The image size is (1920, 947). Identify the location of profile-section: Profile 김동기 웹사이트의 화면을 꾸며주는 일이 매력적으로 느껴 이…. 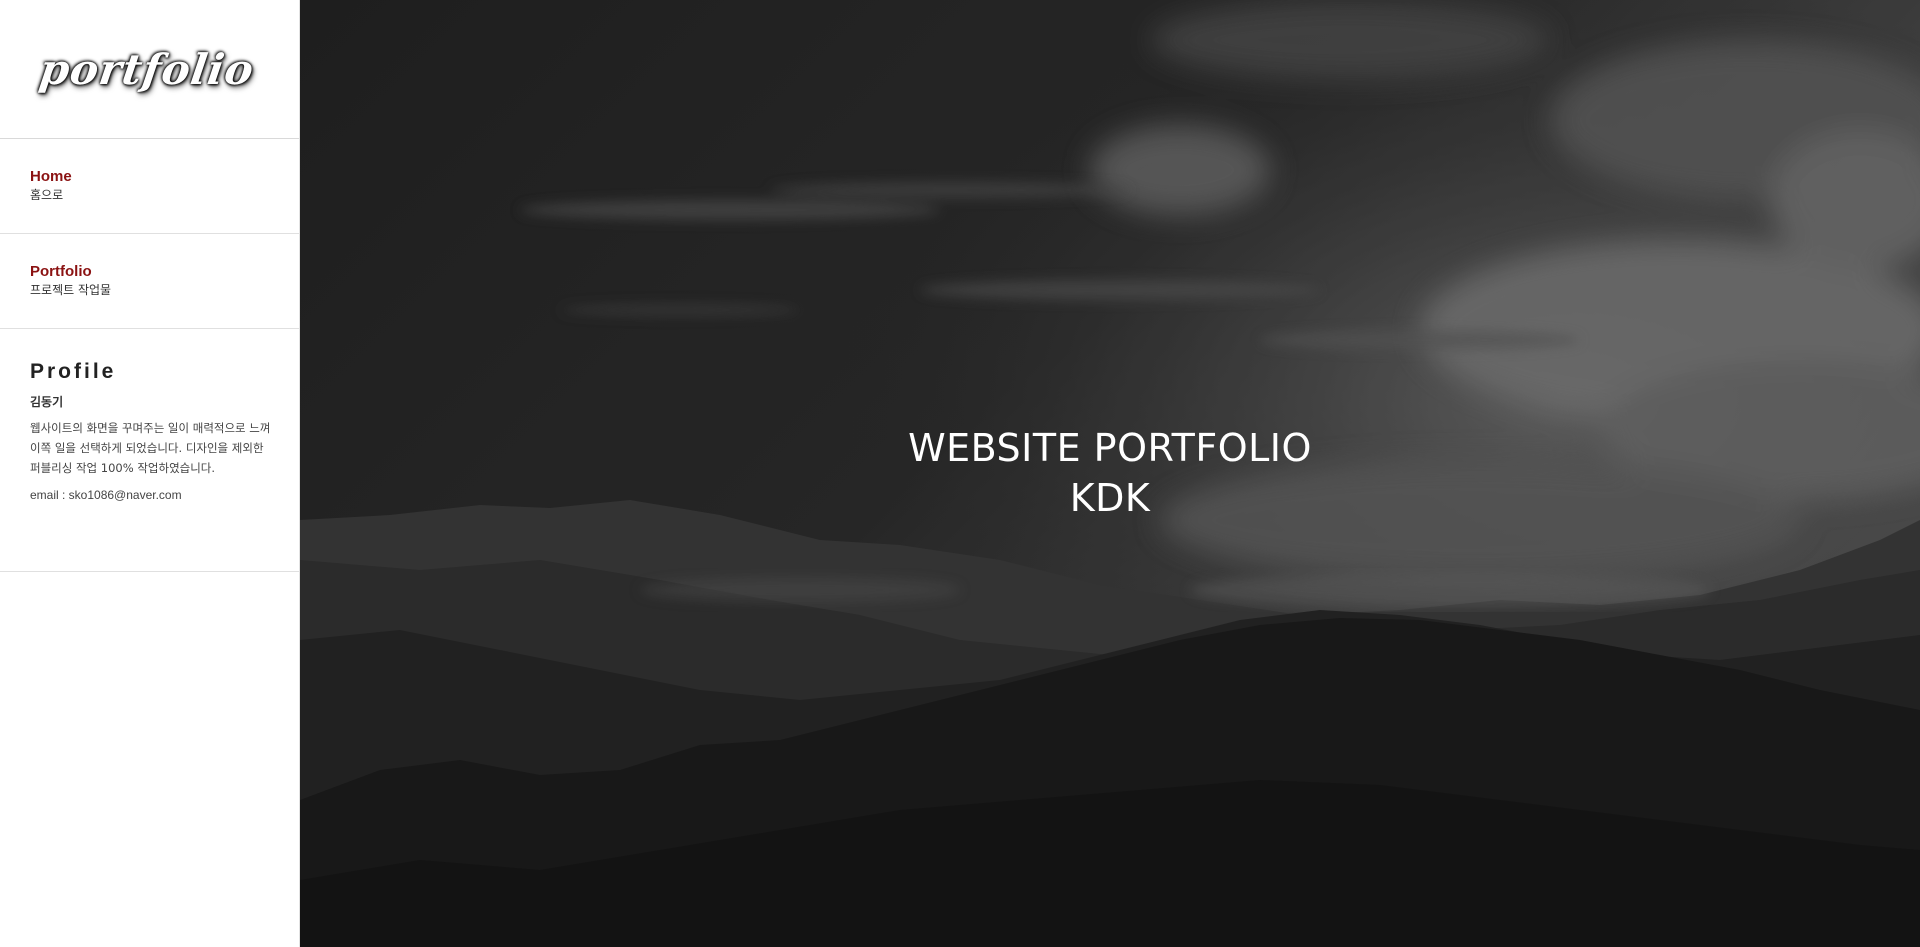
(149, 450).